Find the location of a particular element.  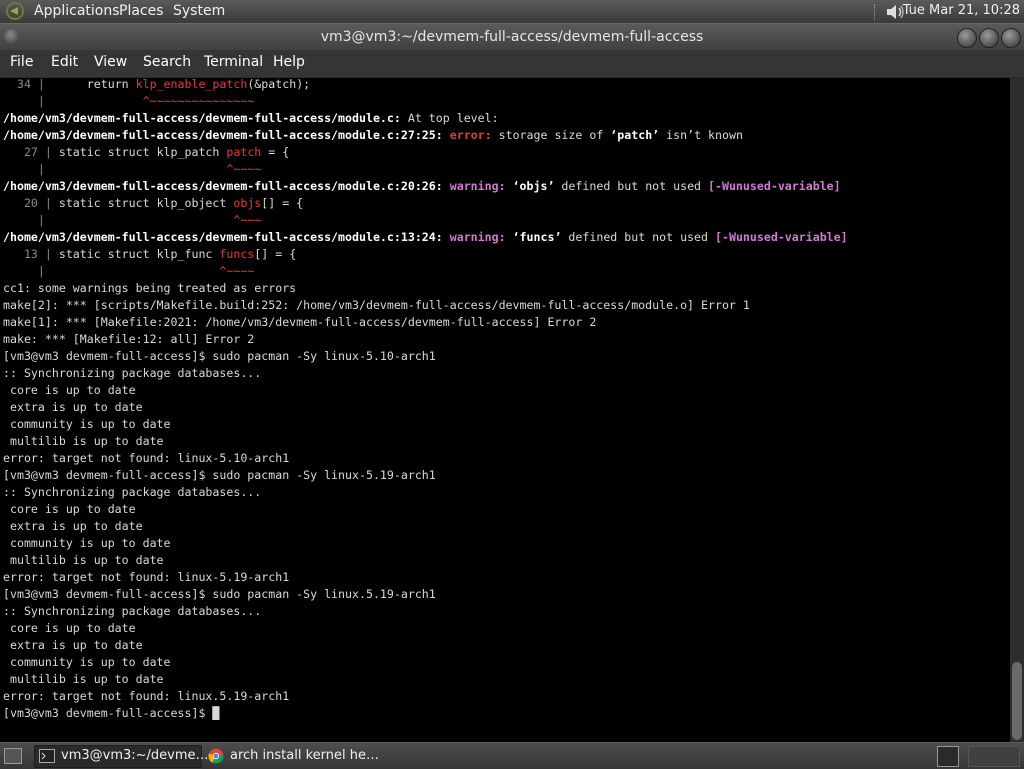

terminal-segment: objs is located at coordinates (247, 203).